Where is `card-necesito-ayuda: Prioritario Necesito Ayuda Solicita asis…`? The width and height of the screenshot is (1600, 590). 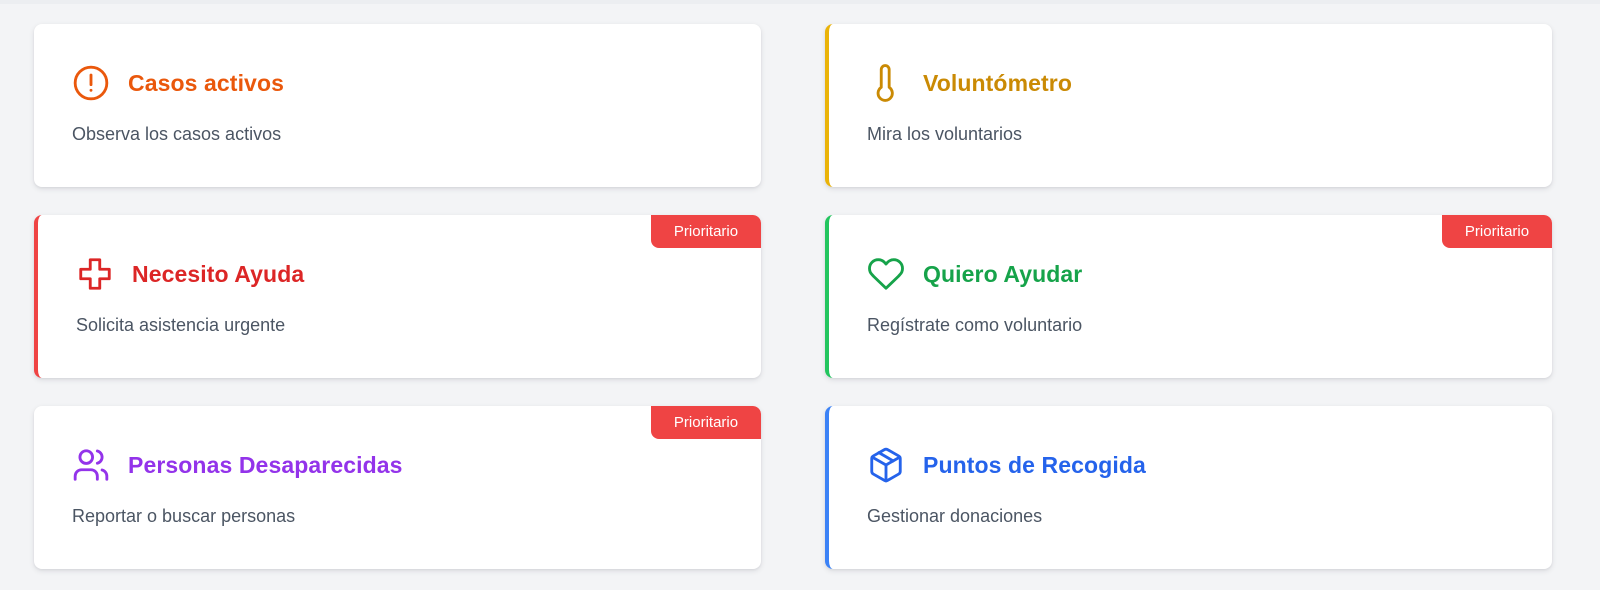
card-necesito-ayuda: Prioritario Necesito Ayuda Solicita asis… is located at coordinates (397, 296).